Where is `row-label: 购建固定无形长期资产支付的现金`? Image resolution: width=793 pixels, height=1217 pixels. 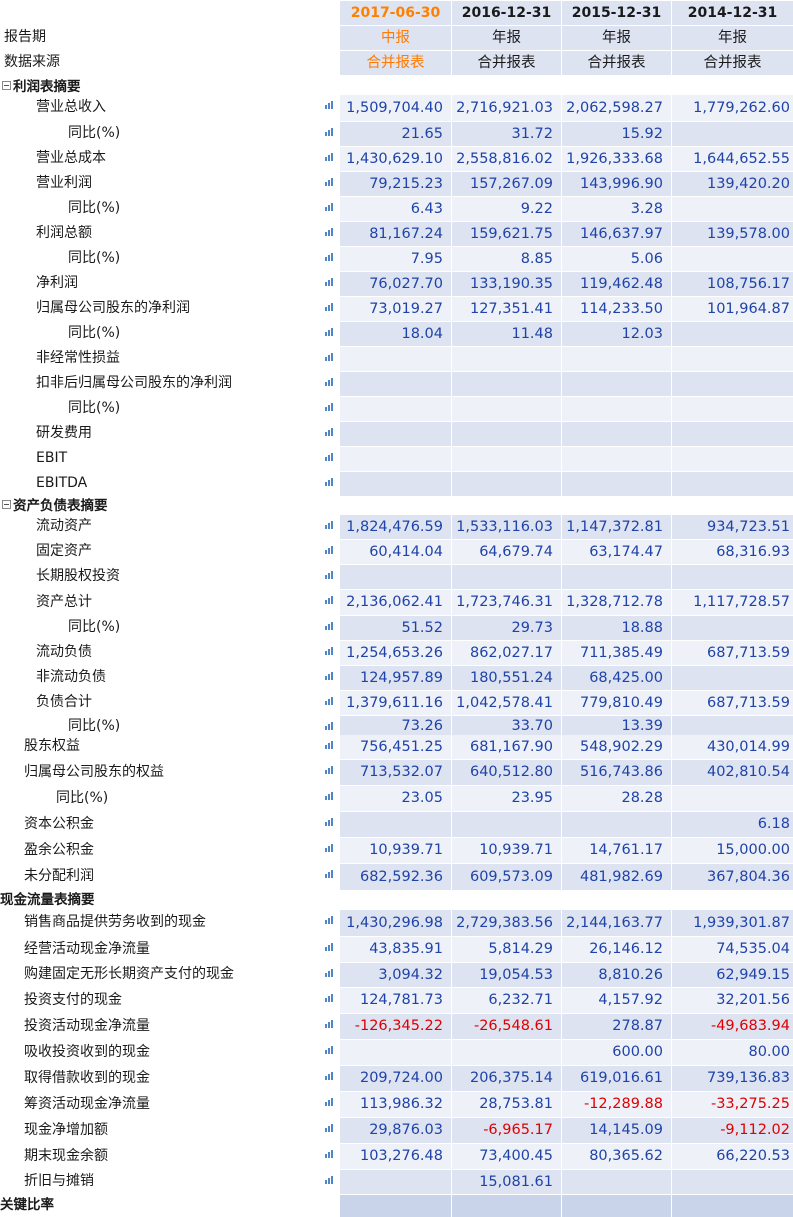
row-label: 购建固定无形长期资产支付的现金 is located at coordinates (177, 974).